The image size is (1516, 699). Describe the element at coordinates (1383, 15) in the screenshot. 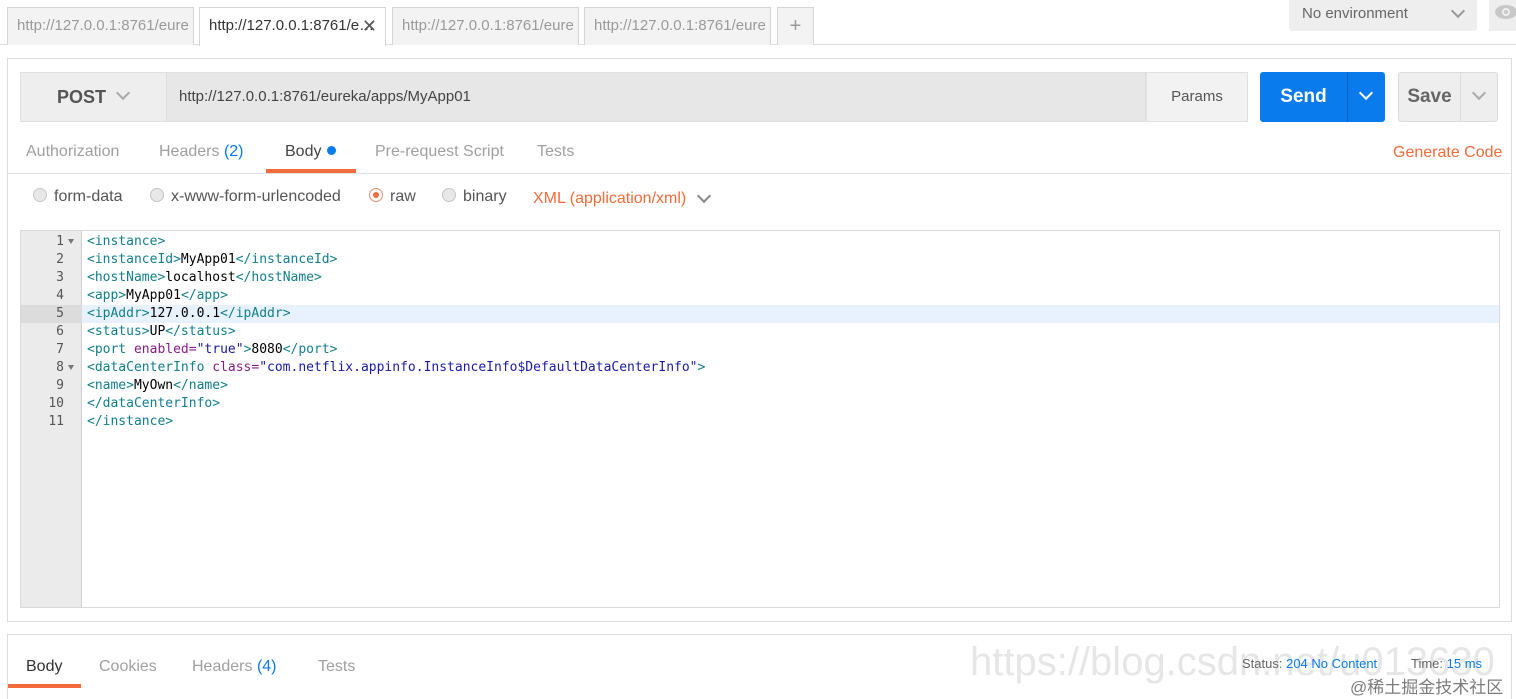

I see `environment-select: No environment` at that location.